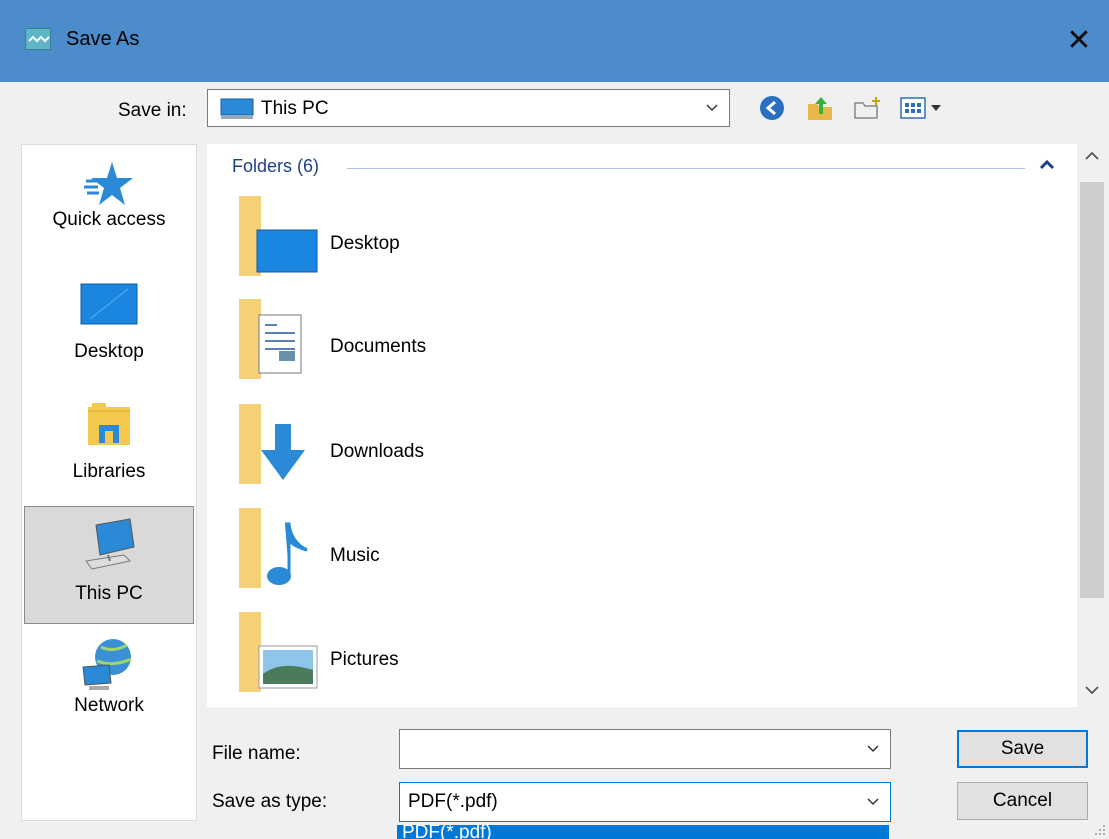 This screenshot has height=839, width=1109. What do you see at coordinates (645, 802) in the screenshot?
I see `save-type-select: PDF(*.pdf)` at bounding box center [645, 802].